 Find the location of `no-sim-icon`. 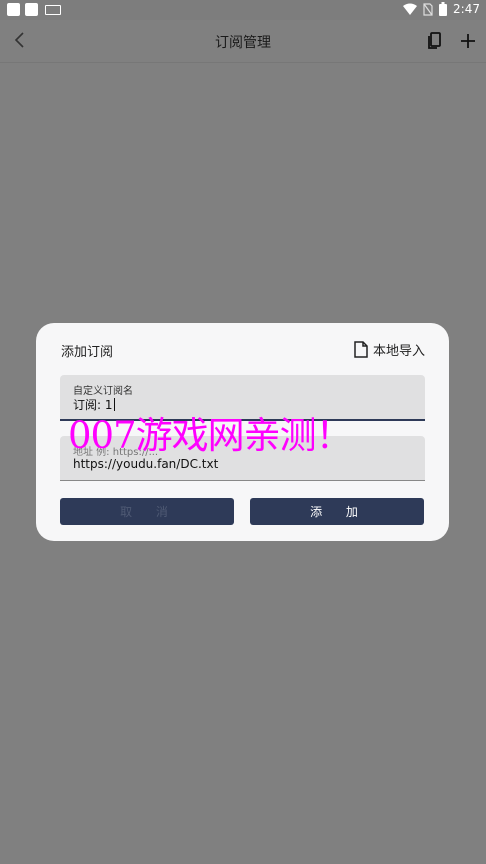

no-sim-icon is located at coordinates (428, 9).